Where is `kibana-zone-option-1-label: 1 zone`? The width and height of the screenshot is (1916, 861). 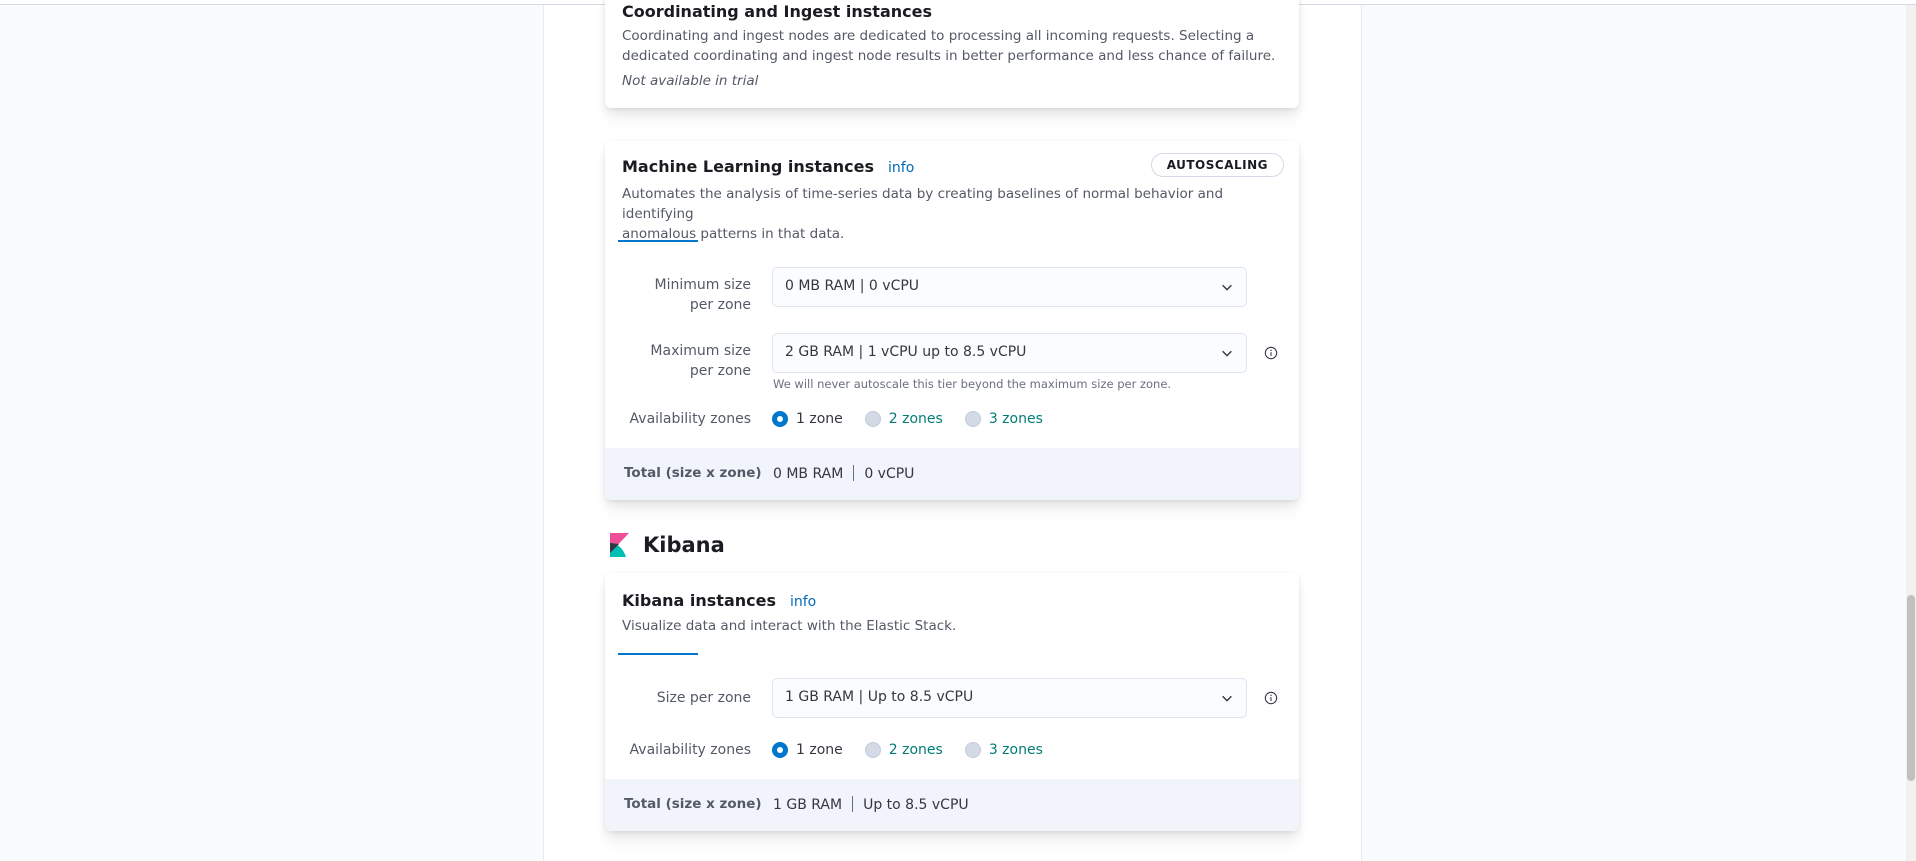 kibana-zone-option-1-label: 1 zone is located at coordinates (819, 750).